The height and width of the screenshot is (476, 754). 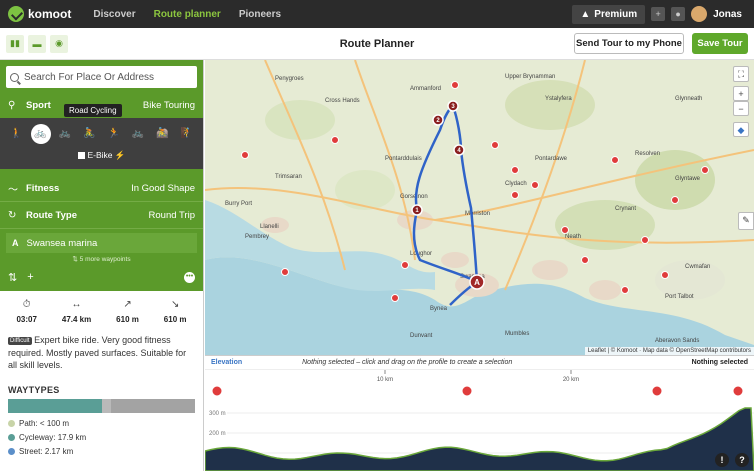 I want to click on town-label: Glynneath, so click(x=688, y=99).